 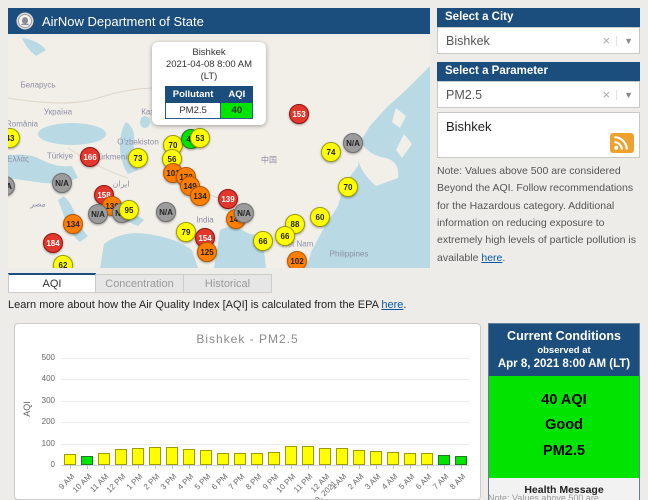 I want to click on map-country-label: مصر, so click(x=38, y=204).